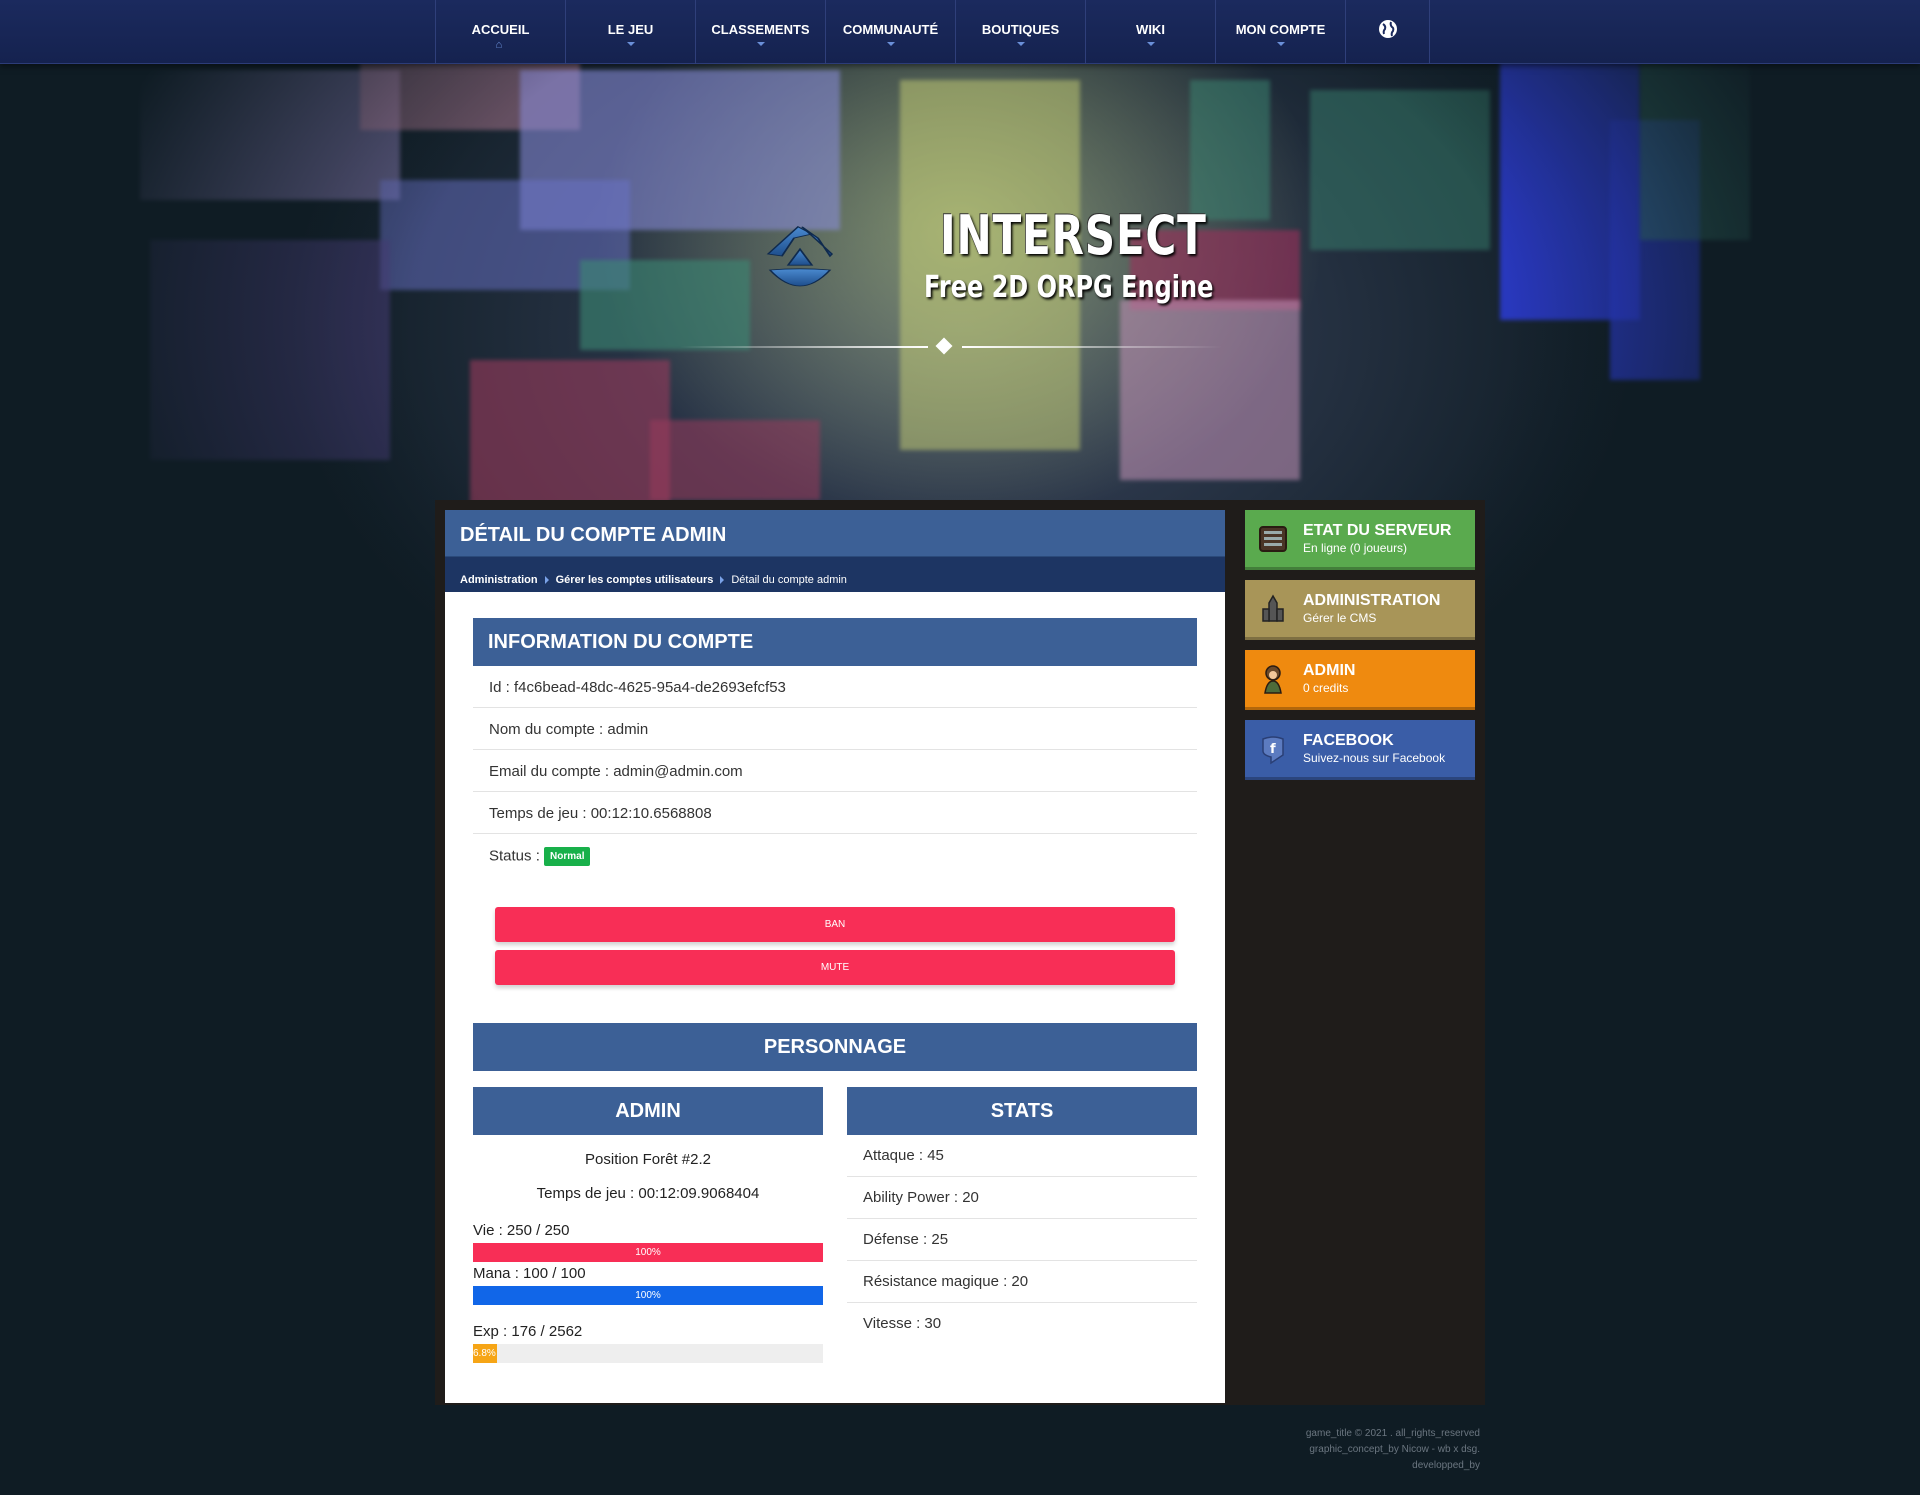 The width and height of the screenshot is (1920, 1495). What do you see at coordinates (1340, 618) in the screenshot?
I see `card-subtitle: Gérer le CMS` at bounding box center [1340, 618].